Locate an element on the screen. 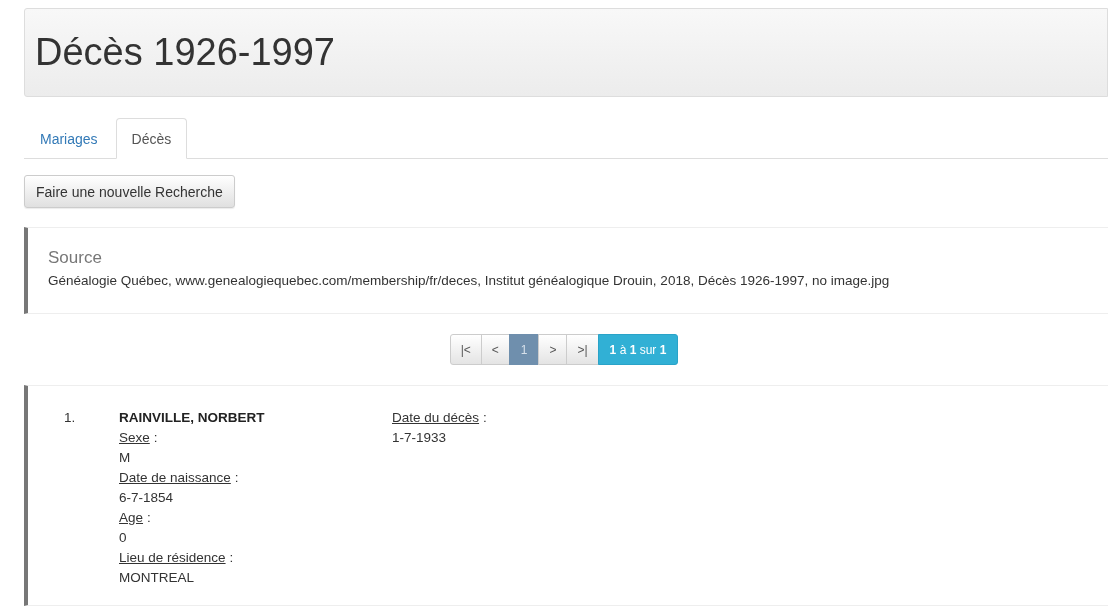 Image resolution: width=1108 pixels, height=614 pixels. result-number: 1. is located at coordinates (70, 417).